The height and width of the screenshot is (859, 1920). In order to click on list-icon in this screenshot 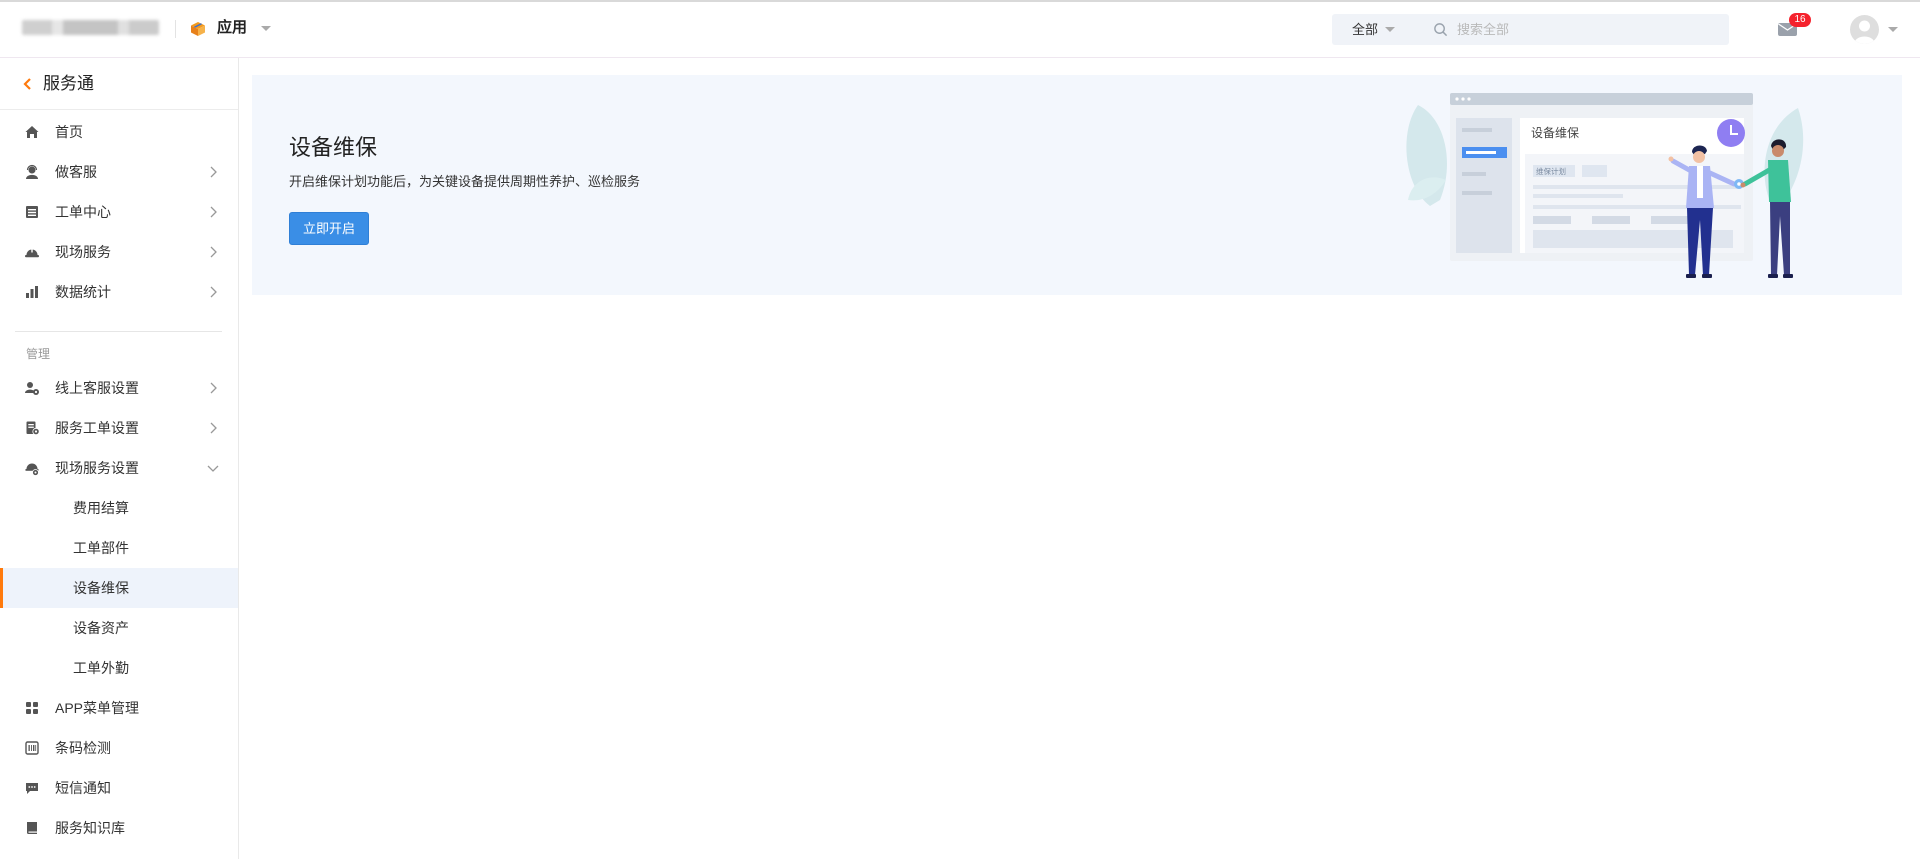, I will do `click(32, 212)`.